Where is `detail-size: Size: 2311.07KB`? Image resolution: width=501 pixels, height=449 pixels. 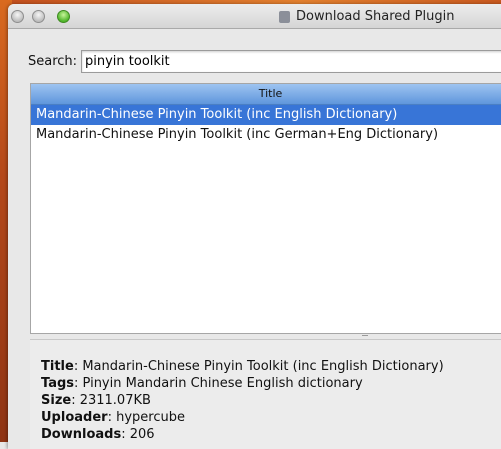 detail-size: Size: 2311.07KB is located at coordinates (96, 400).